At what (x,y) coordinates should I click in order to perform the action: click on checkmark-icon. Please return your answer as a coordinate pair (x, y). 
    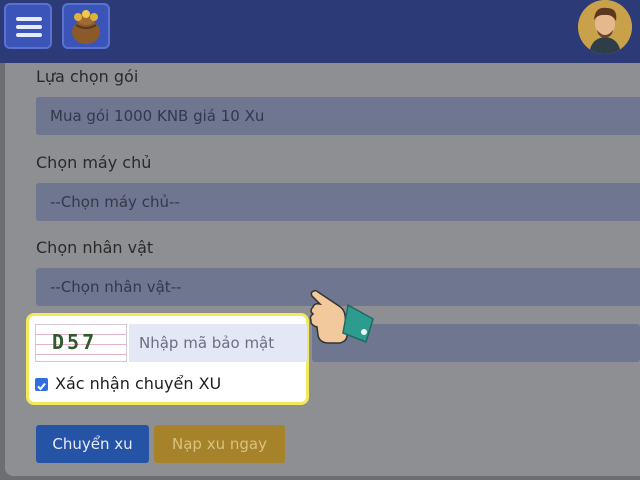
    Looking at the image, I should click on (41, 386).